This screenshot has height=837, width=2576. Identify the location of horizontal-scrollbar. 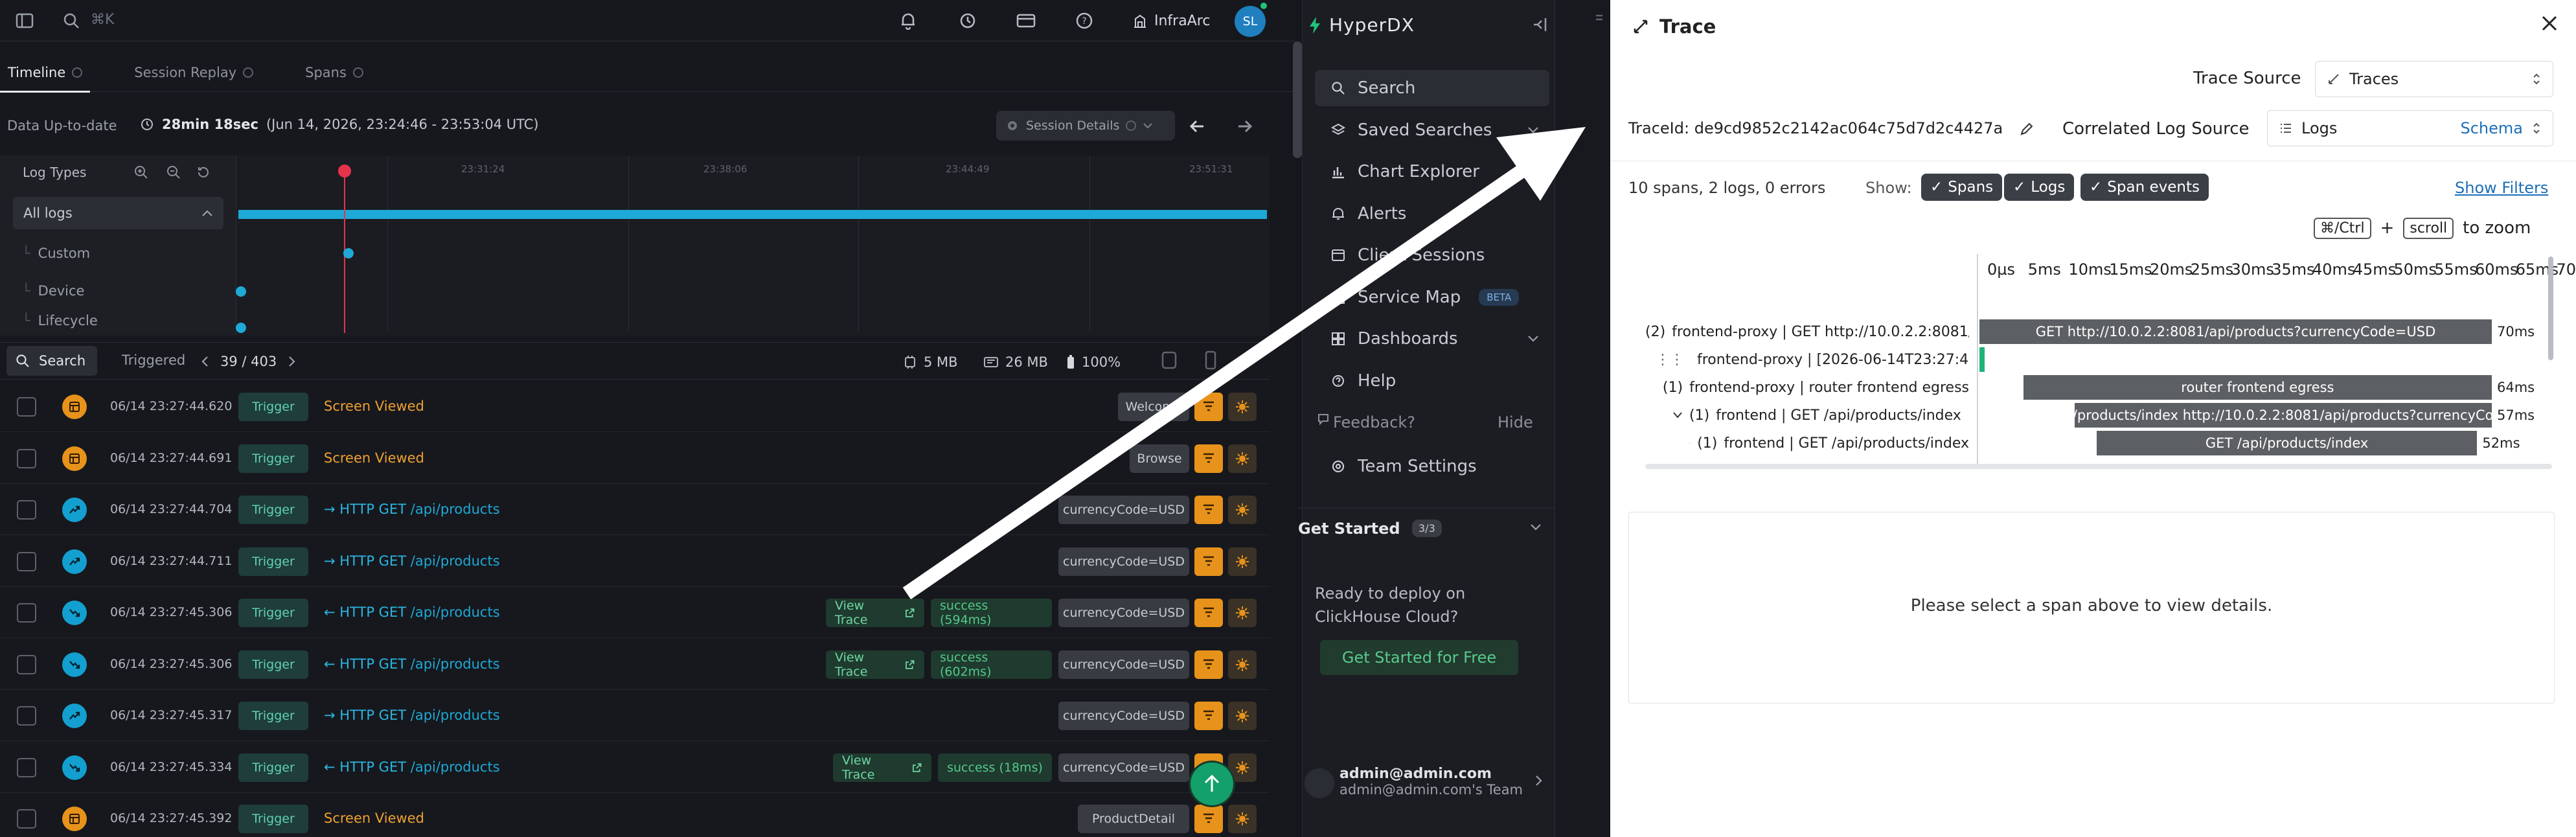
(2098, 466).